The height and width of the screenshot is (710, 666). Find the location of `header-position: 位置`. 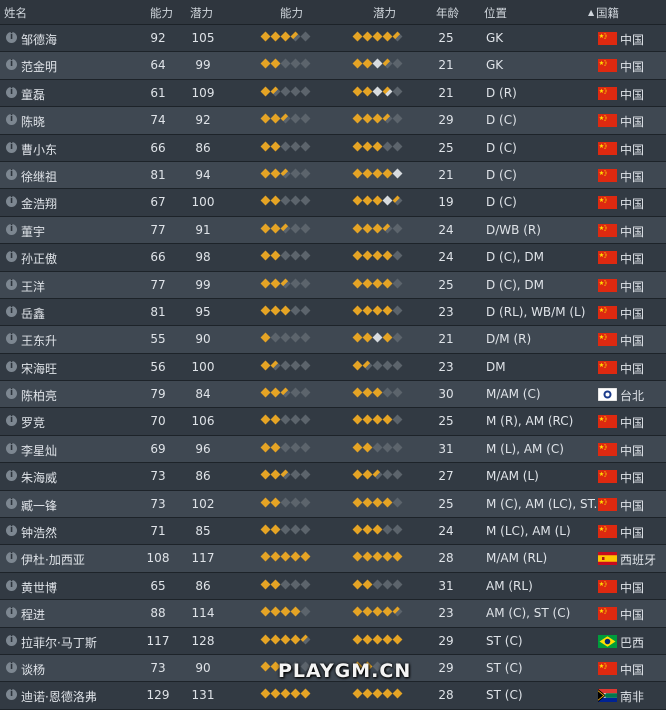

header-position: 位置 is located at coordinates (495, 13).